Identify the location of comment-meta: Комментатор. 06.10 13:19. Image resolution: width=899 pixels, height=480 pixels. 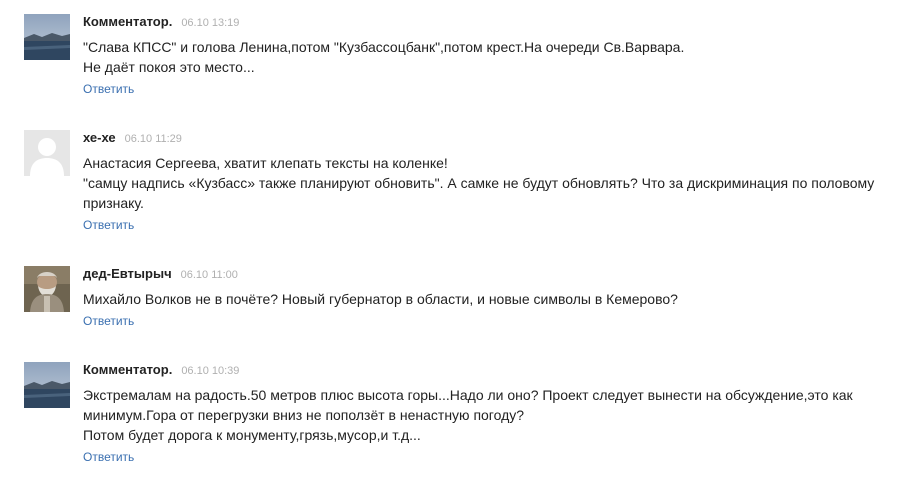
(161, 22).